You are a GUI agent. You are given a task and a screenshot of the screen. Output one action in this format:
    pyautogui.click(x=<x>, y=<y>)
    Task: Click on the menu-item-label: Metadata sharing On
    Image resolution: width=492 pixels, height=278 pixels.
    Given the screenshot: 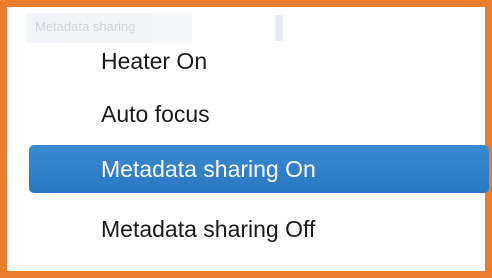 What is the action you would take?
    pyautogui.click(x=208, y=169)
    